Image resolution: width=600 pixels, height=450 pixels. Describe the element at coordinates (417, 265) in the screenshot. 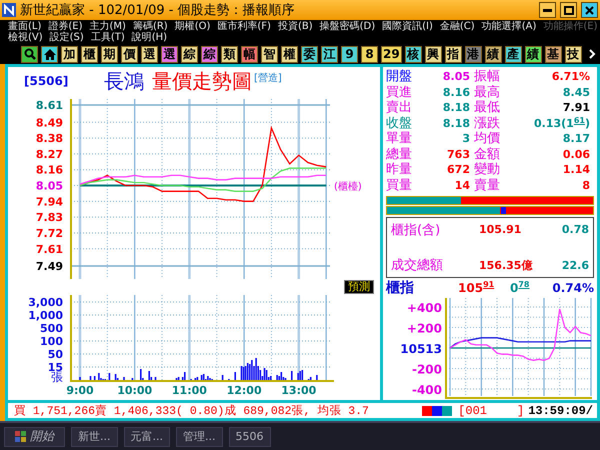

I see `index-box-label: 成交總額` at that location.